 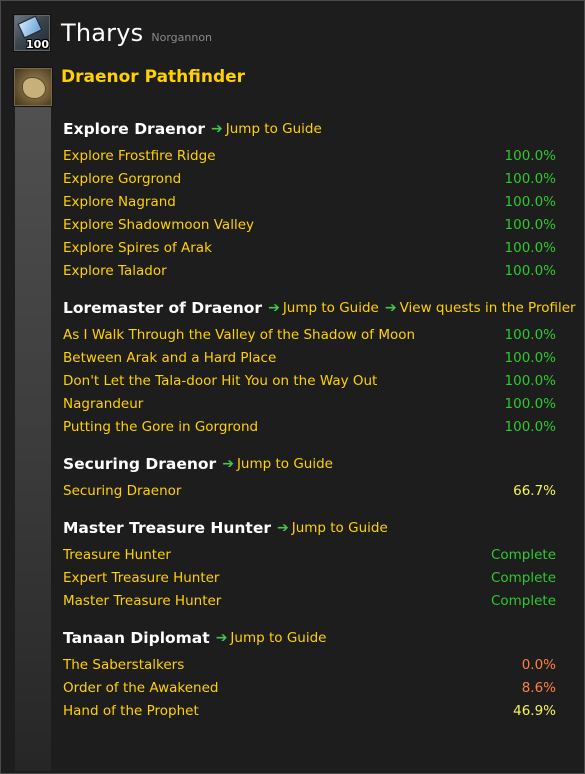 I want to click on section-header: Securing Draenor ➔ Jump to Guide, so click(x=309, y=463).